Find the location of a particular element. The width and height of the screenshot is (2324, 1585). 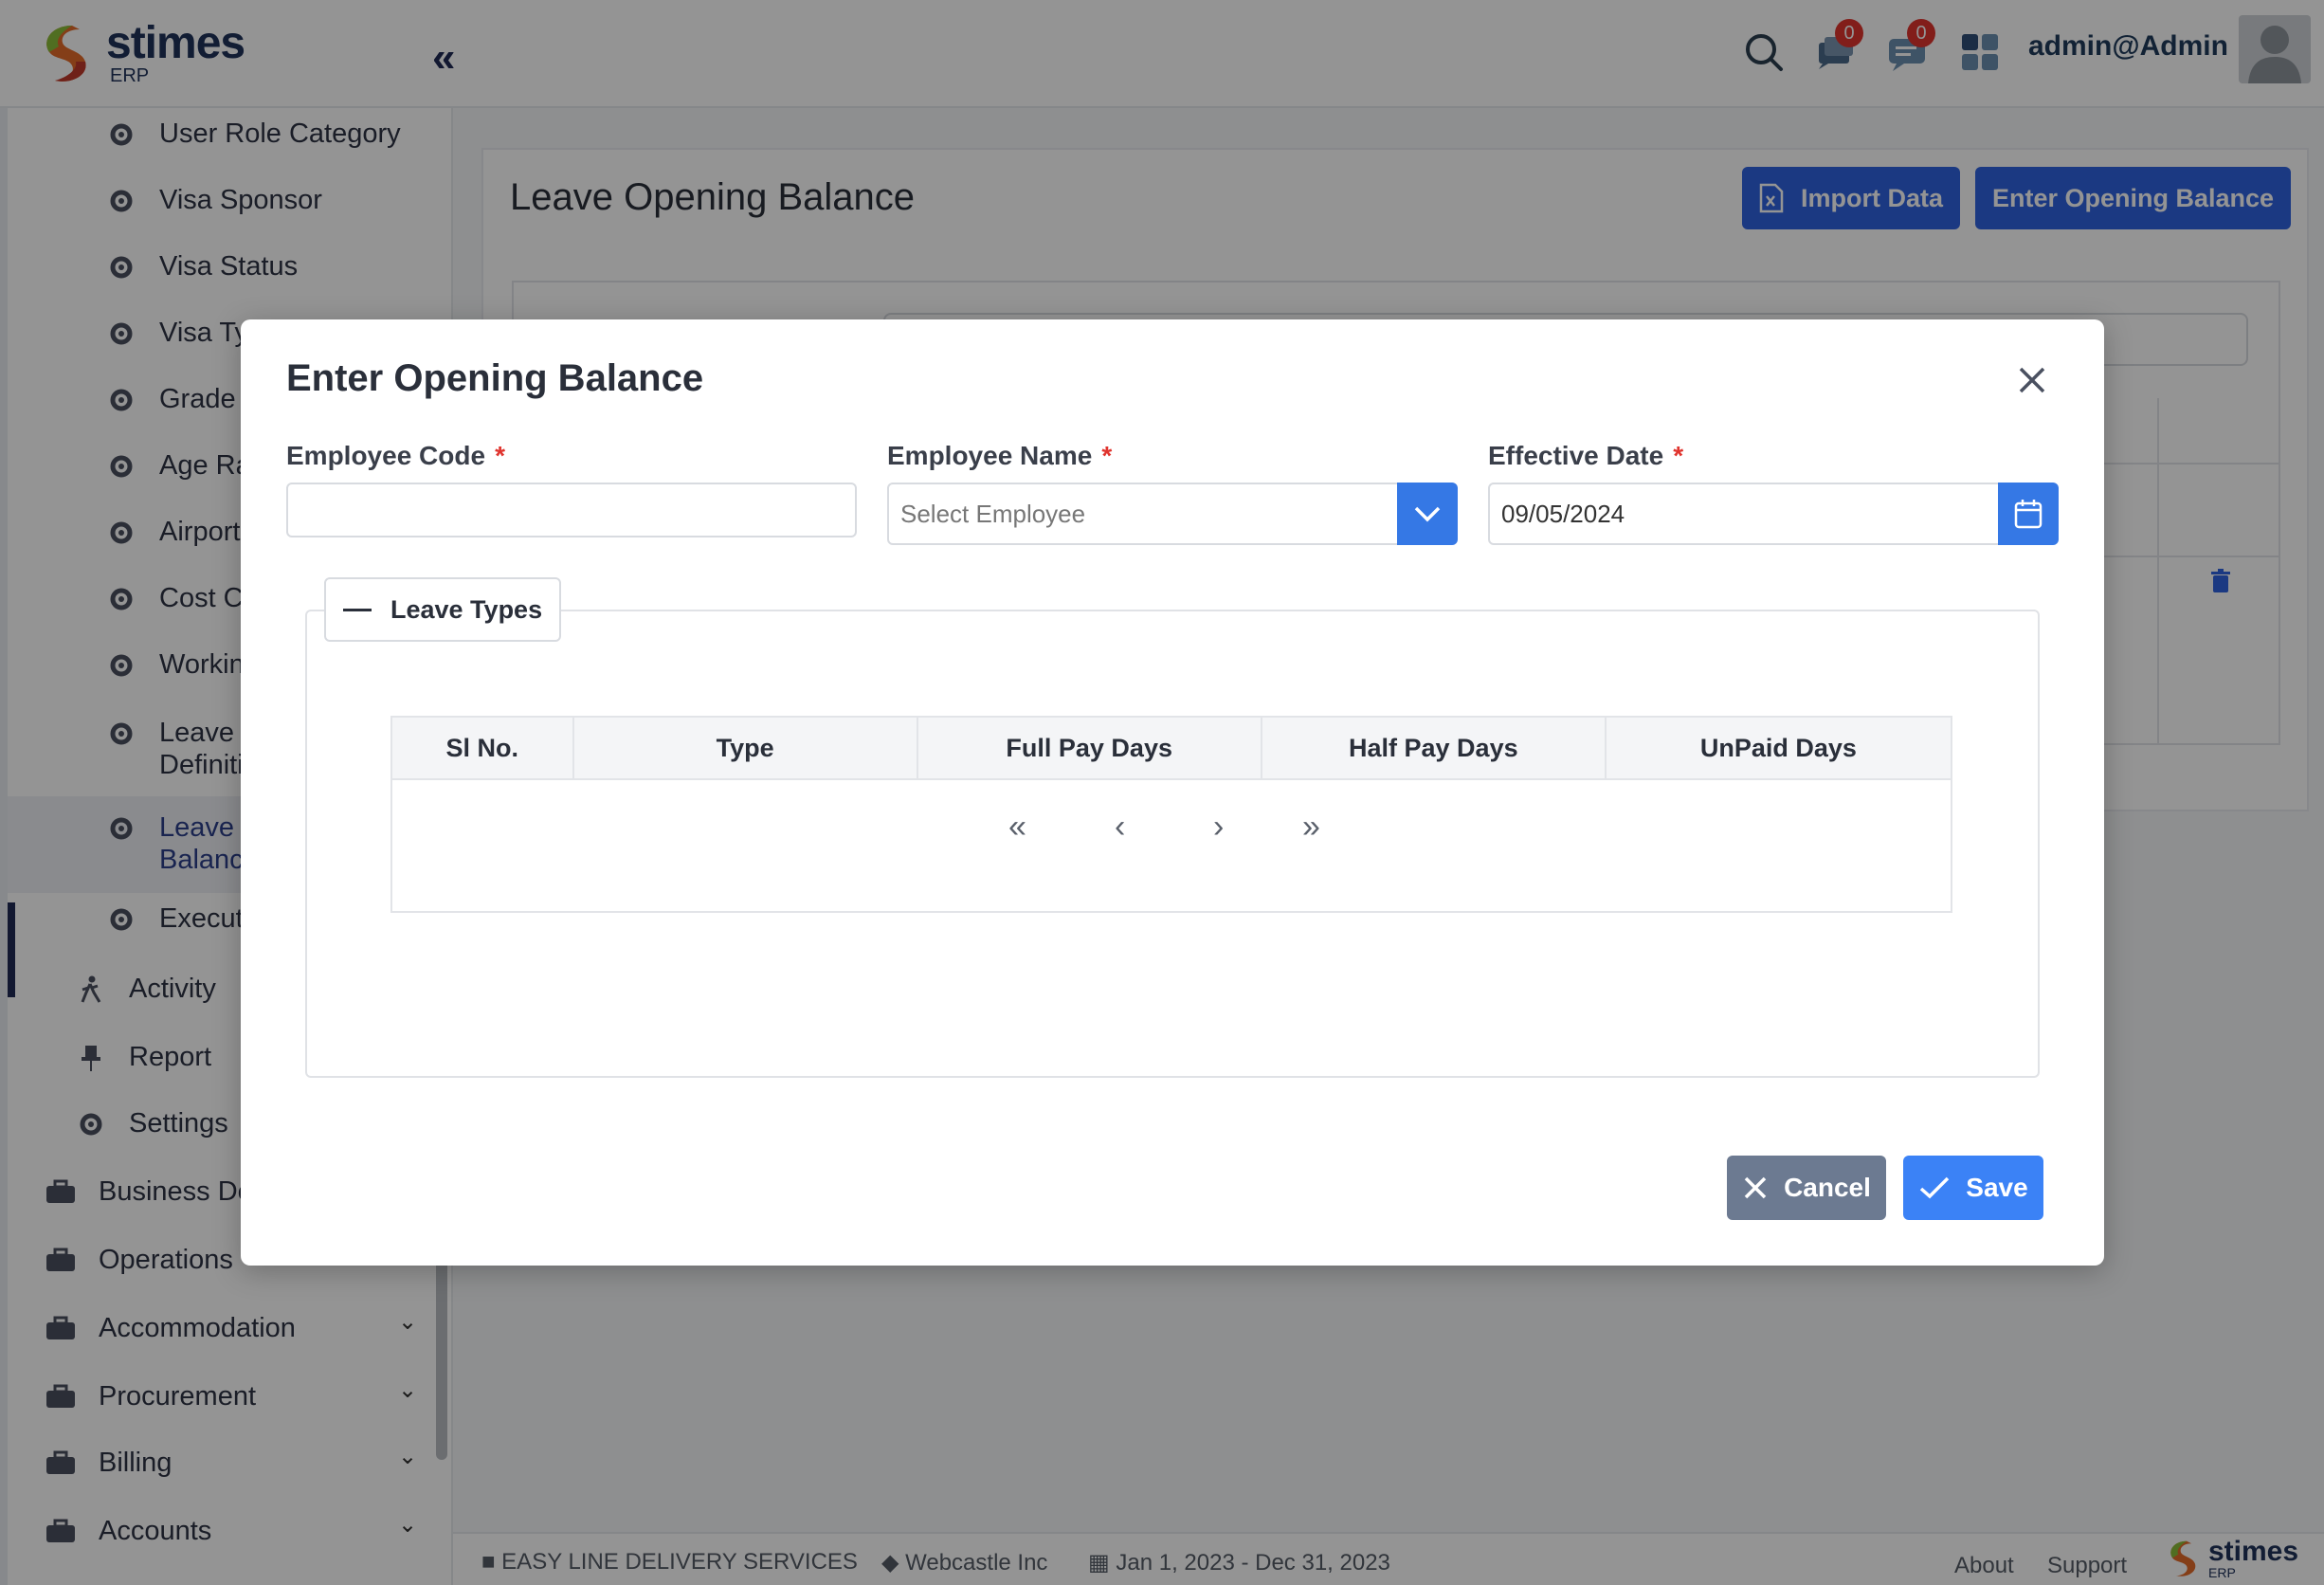

next-page-button: › is located at coordinates (1218, 827).